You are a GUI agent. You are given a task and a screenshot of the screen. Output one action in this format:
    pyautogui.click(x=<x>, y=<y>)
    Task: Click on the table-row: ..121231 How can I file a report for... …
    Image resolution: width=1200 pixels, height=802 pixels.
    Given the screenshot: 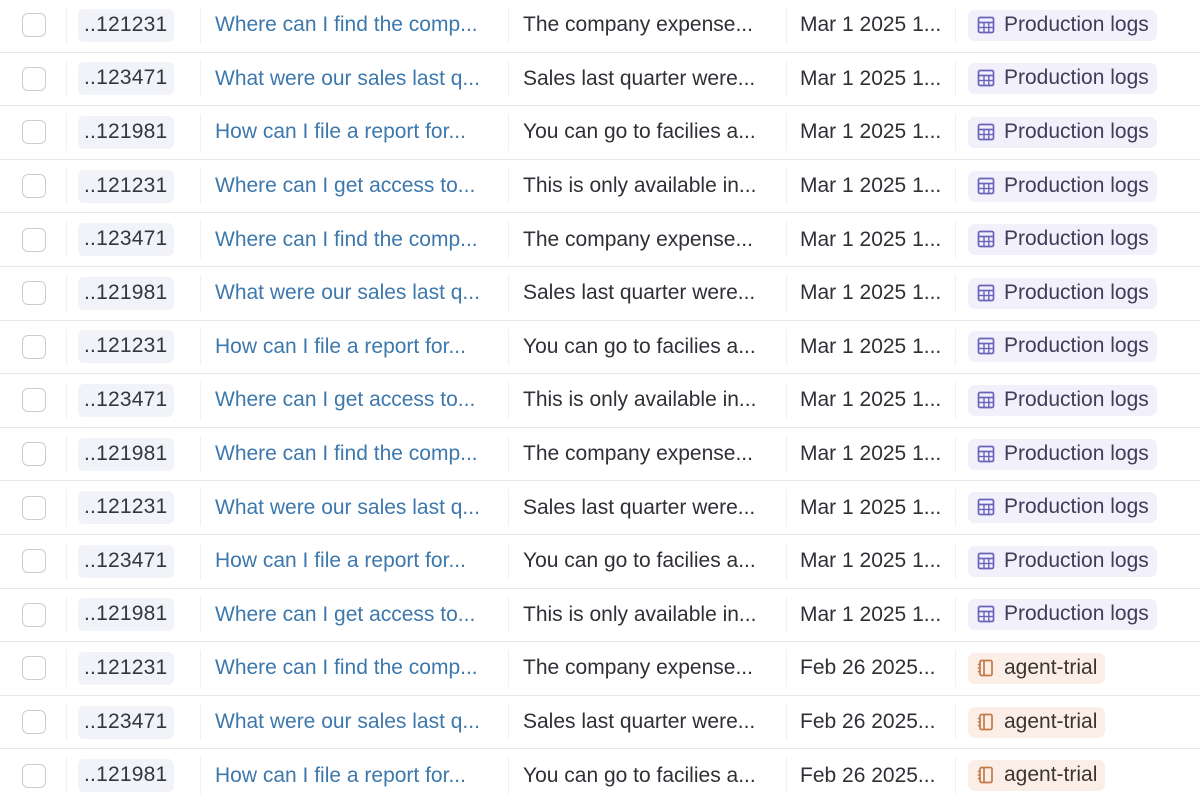 What is the action you would take?
    pyautogui.click(x=600, y=346)
    